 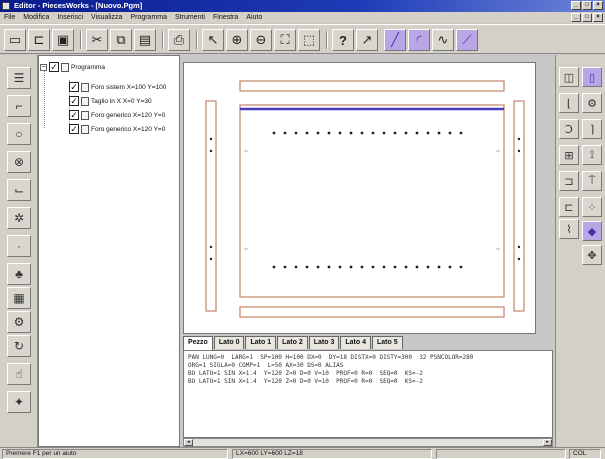 I want to click on new-document-icon: ▭, so click(x=15, y=40).